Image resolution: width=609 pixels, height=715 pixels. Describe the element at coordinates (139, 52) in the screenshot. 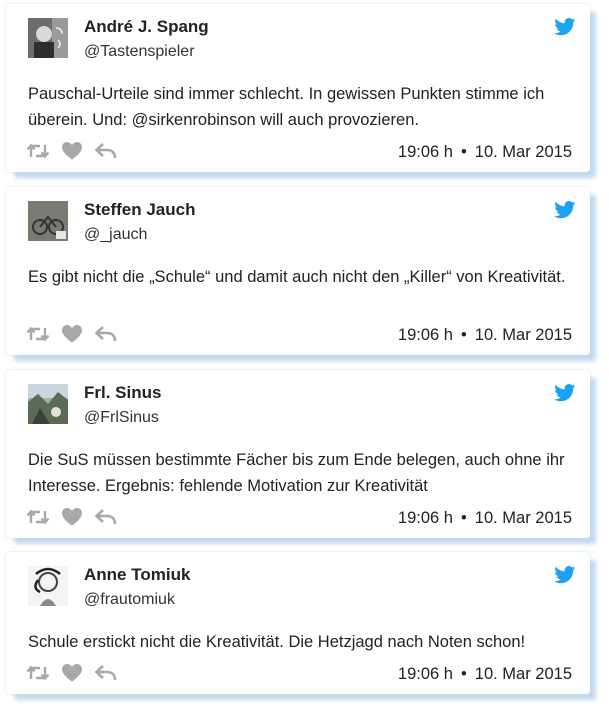

I see `author-handle: @Tastenspieler` at that location.